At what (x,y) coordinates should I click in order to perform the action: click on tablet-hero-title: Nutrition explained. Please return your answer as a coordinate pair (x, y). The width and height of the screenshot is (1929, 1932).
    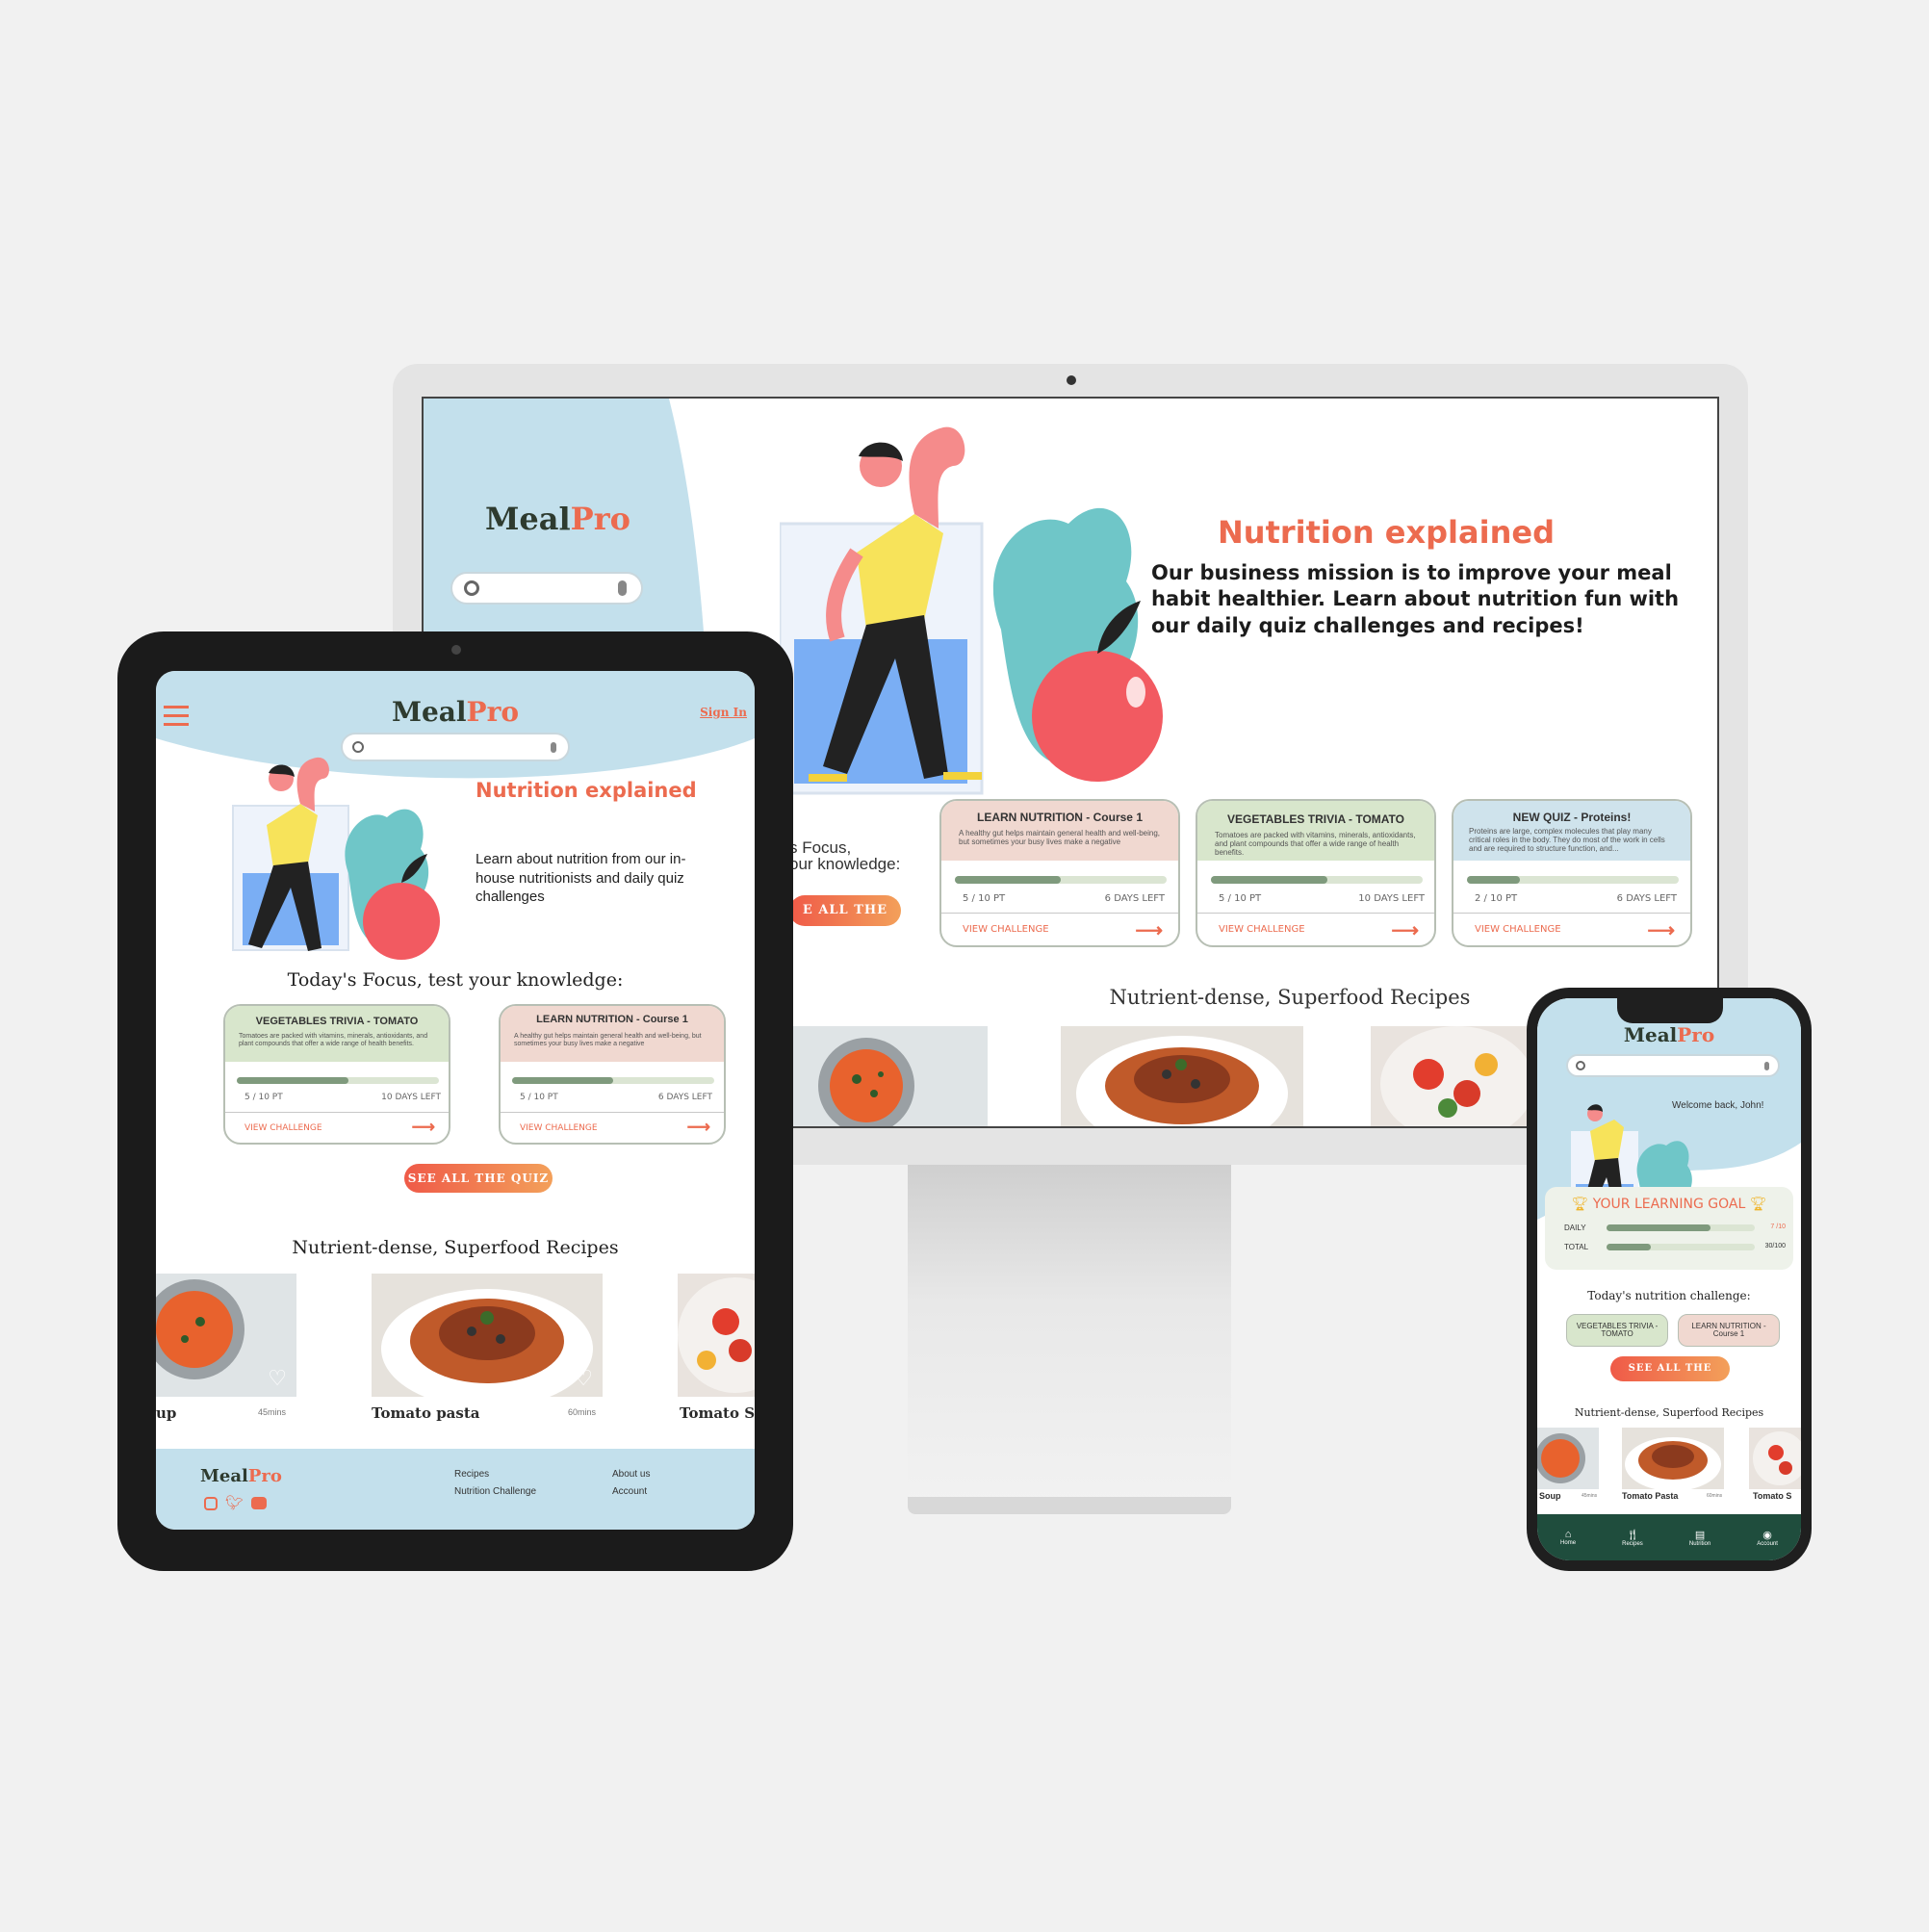
    Looking at the image, I should click on (586, 791).